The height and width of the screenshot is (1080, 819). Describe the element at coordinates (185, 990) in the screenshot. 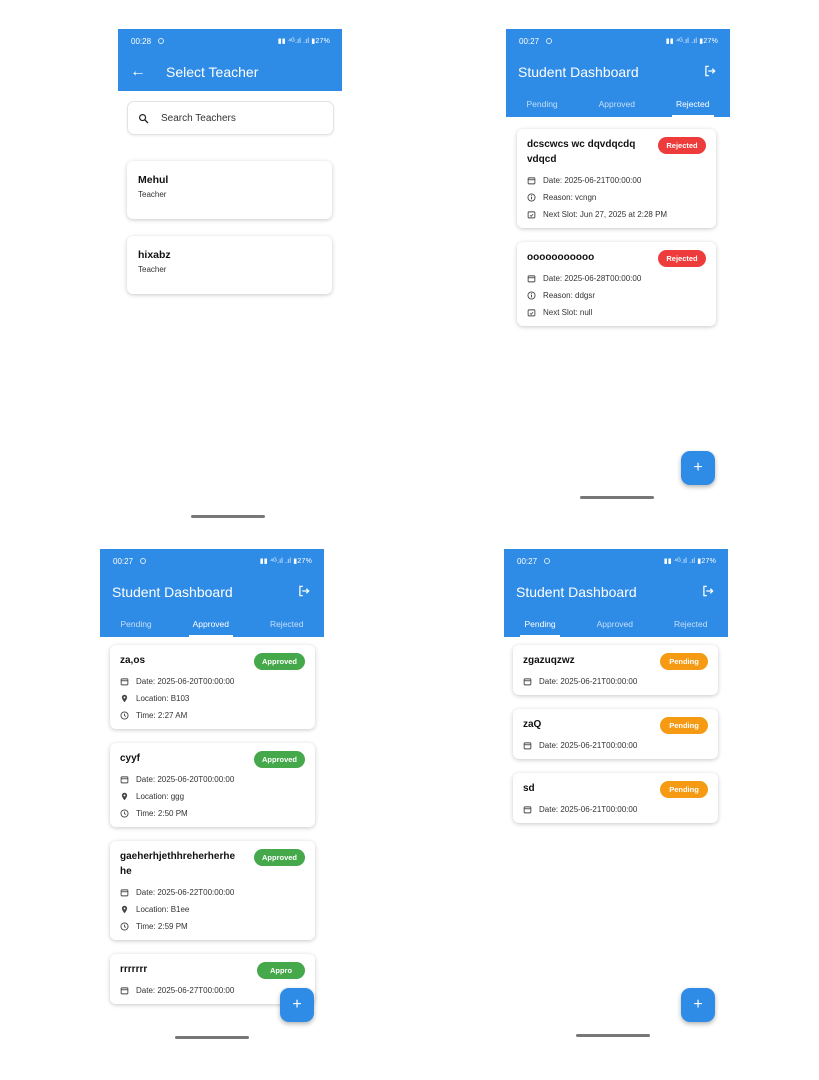

I see `request-date: Date: 2025-06-27T00:00:00` at that location.